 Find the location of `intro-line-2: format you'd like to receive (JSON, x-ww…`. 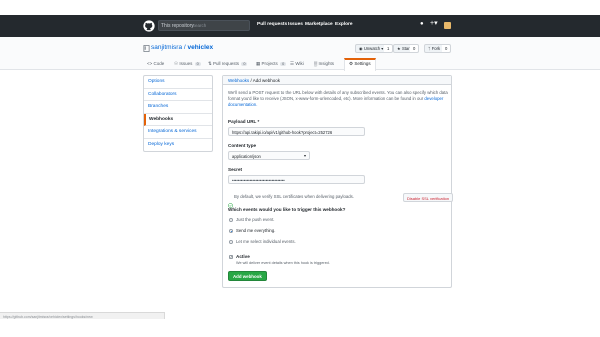

intro-line-2: format you'd like to receive (JSON, x-ww… is located at coordinates (326, 98).